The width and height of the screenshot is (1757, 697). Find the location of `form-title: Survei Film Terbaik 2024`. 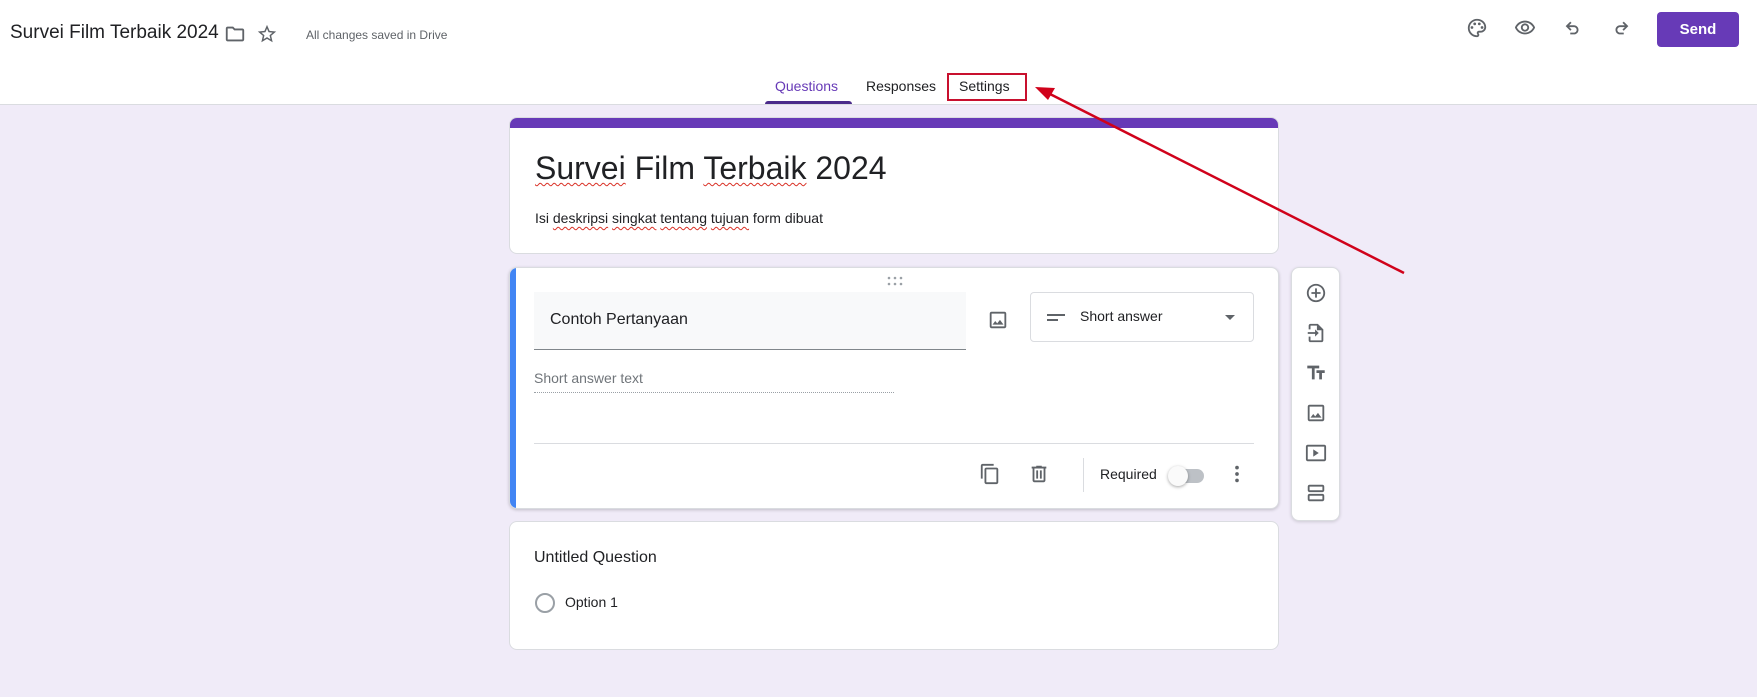

form-title: Survei Film Terbaik 2024 is located at coordinates (711, 168).